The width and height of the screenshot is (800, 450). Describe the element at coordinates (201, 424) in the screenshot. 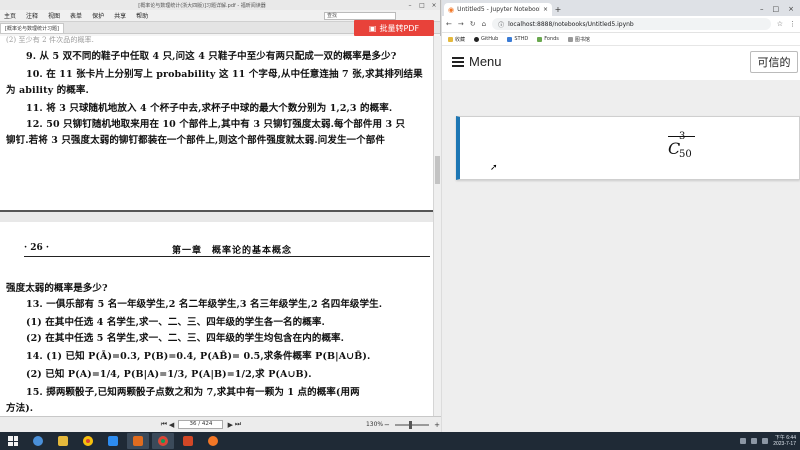

I see `page-number-input: 36 / 424` at that location.